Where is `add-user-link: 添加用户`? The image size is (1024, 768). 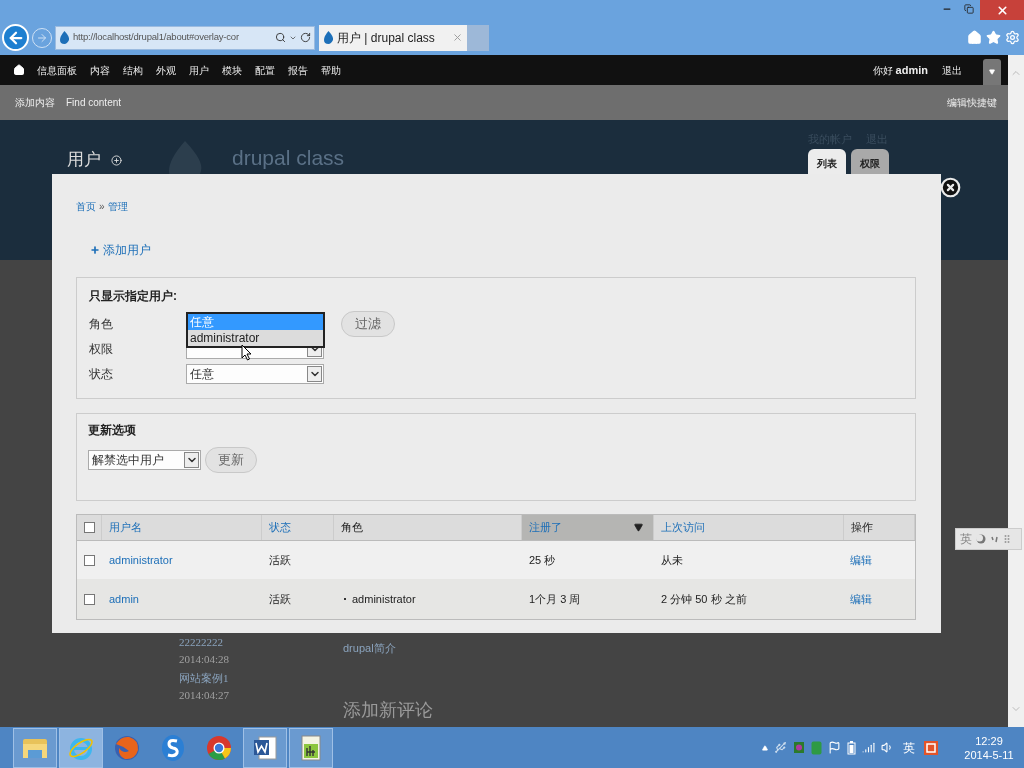 add-user-link: 添加用户 is located at coordinates (120, 250).